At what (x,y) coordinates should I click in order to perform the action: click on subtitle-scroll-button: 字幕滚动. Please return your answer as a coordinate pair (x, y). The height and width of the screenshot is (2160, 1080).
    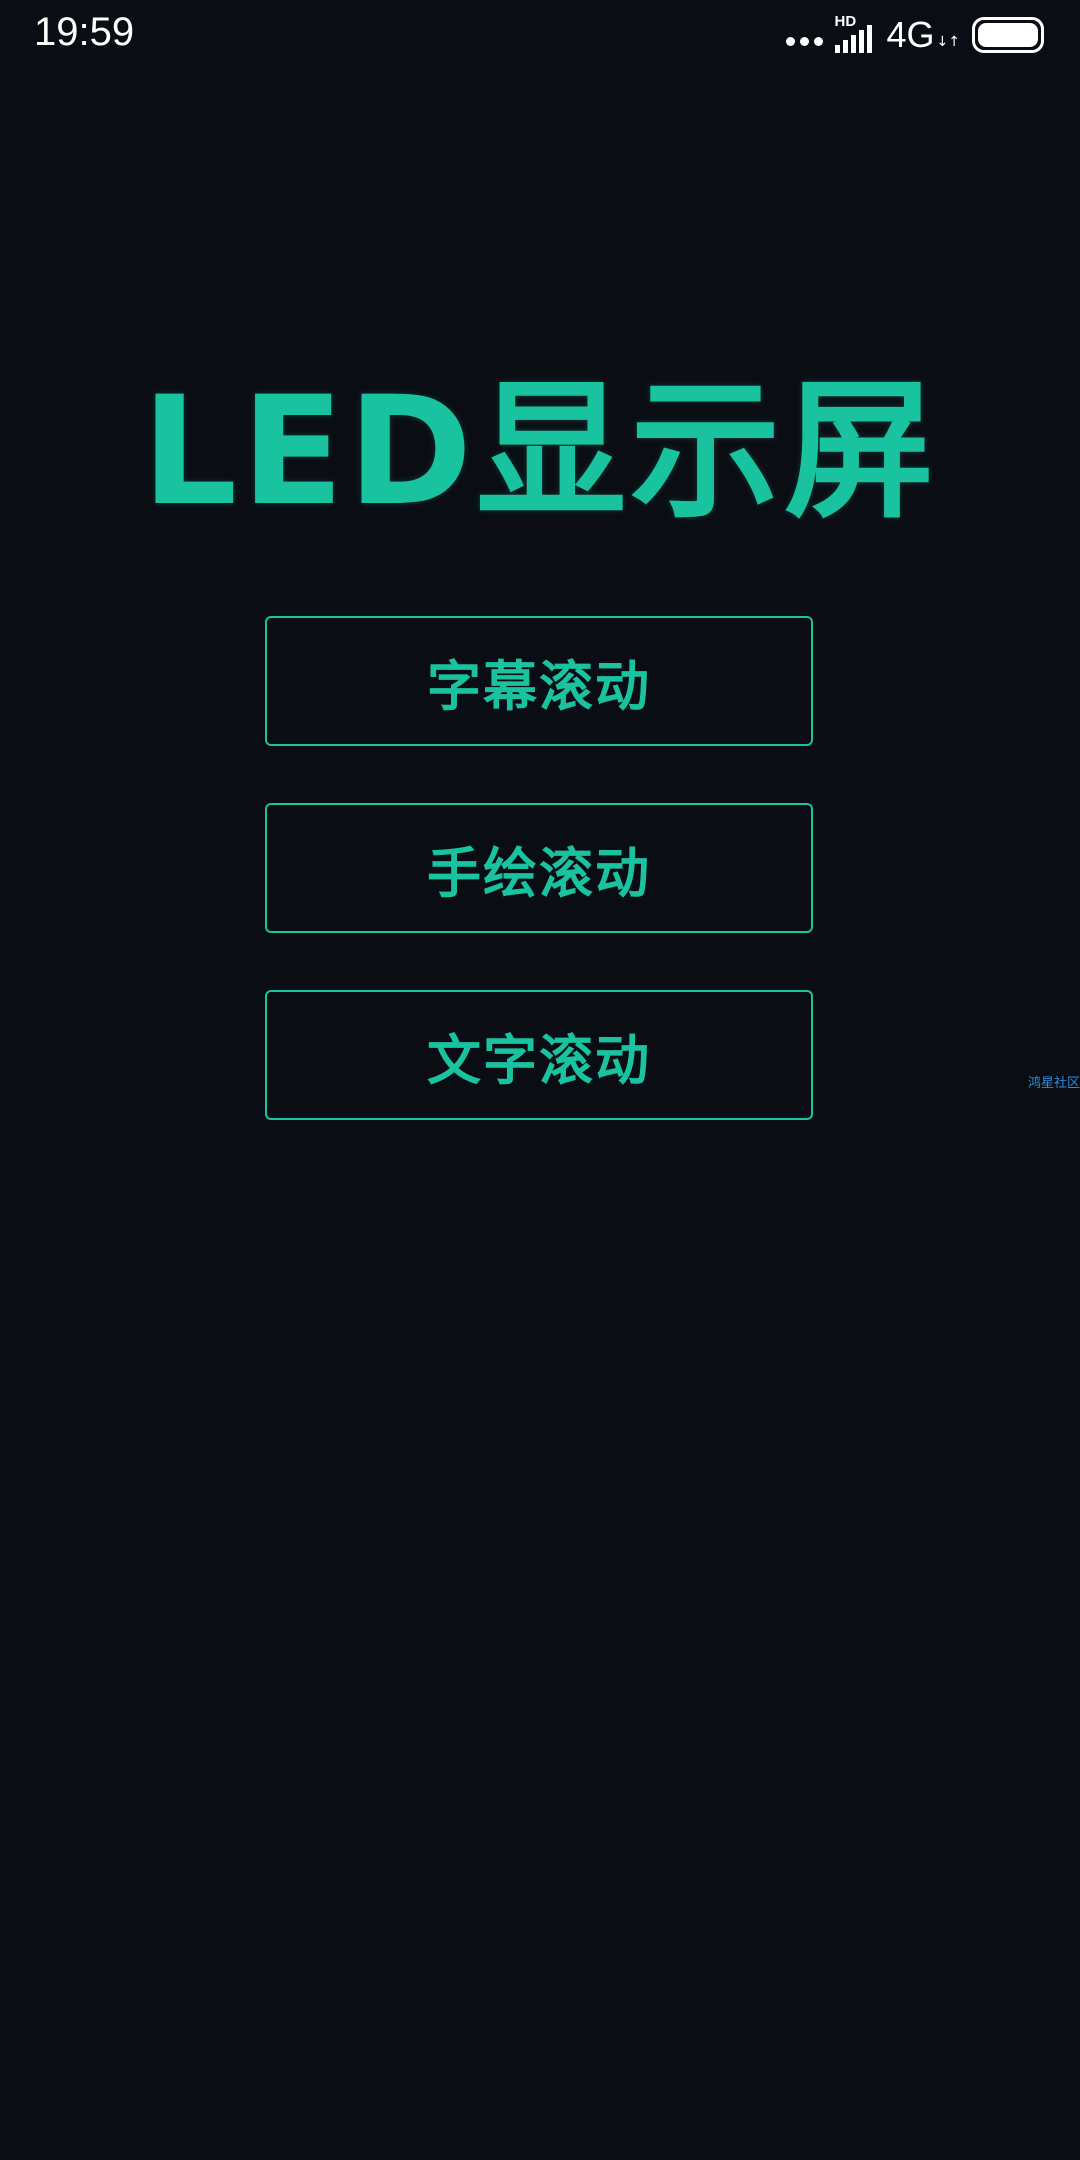
    Looking at the image, I should click on (539, 681).